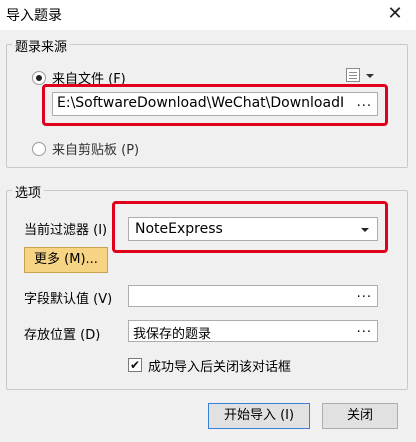 This screenshot has width=416, height=442. What do you see at coordinates (39, 78) in the screenshot?
I see `from-file-radio` at bounding box center [39, 78].